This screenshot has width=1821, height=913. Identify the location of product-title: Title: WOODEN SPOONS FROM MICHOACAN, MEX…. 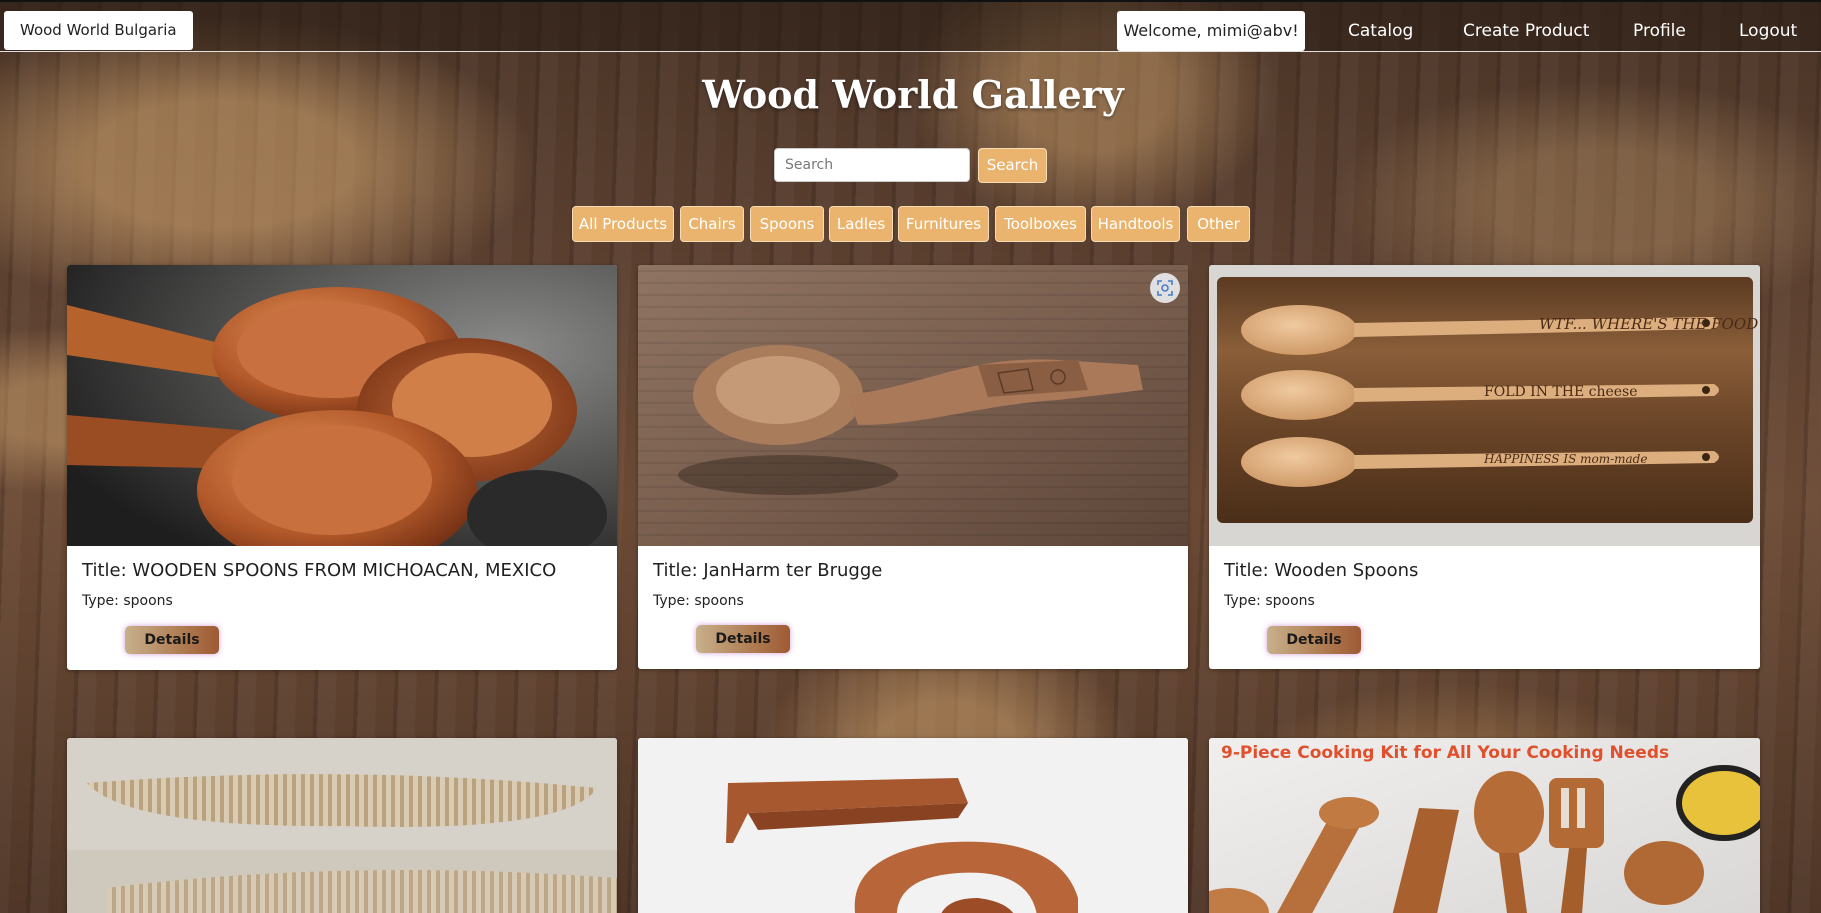
(319, 570).